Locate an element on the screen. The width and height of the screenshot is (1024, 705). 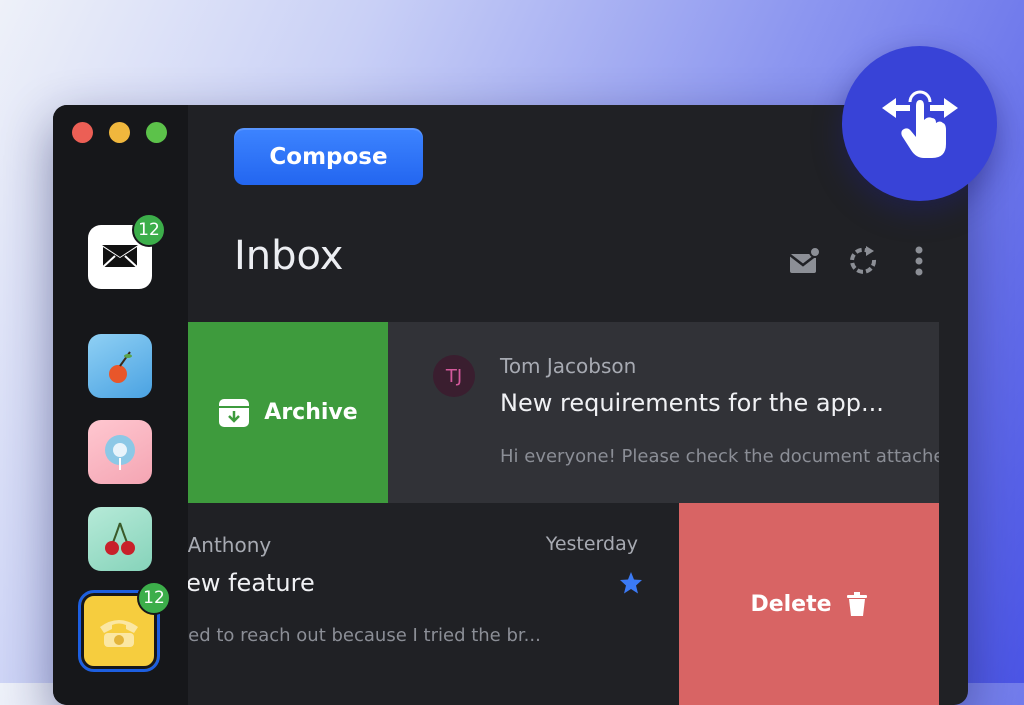
refresh-icon is located at coordinates (864, 261).